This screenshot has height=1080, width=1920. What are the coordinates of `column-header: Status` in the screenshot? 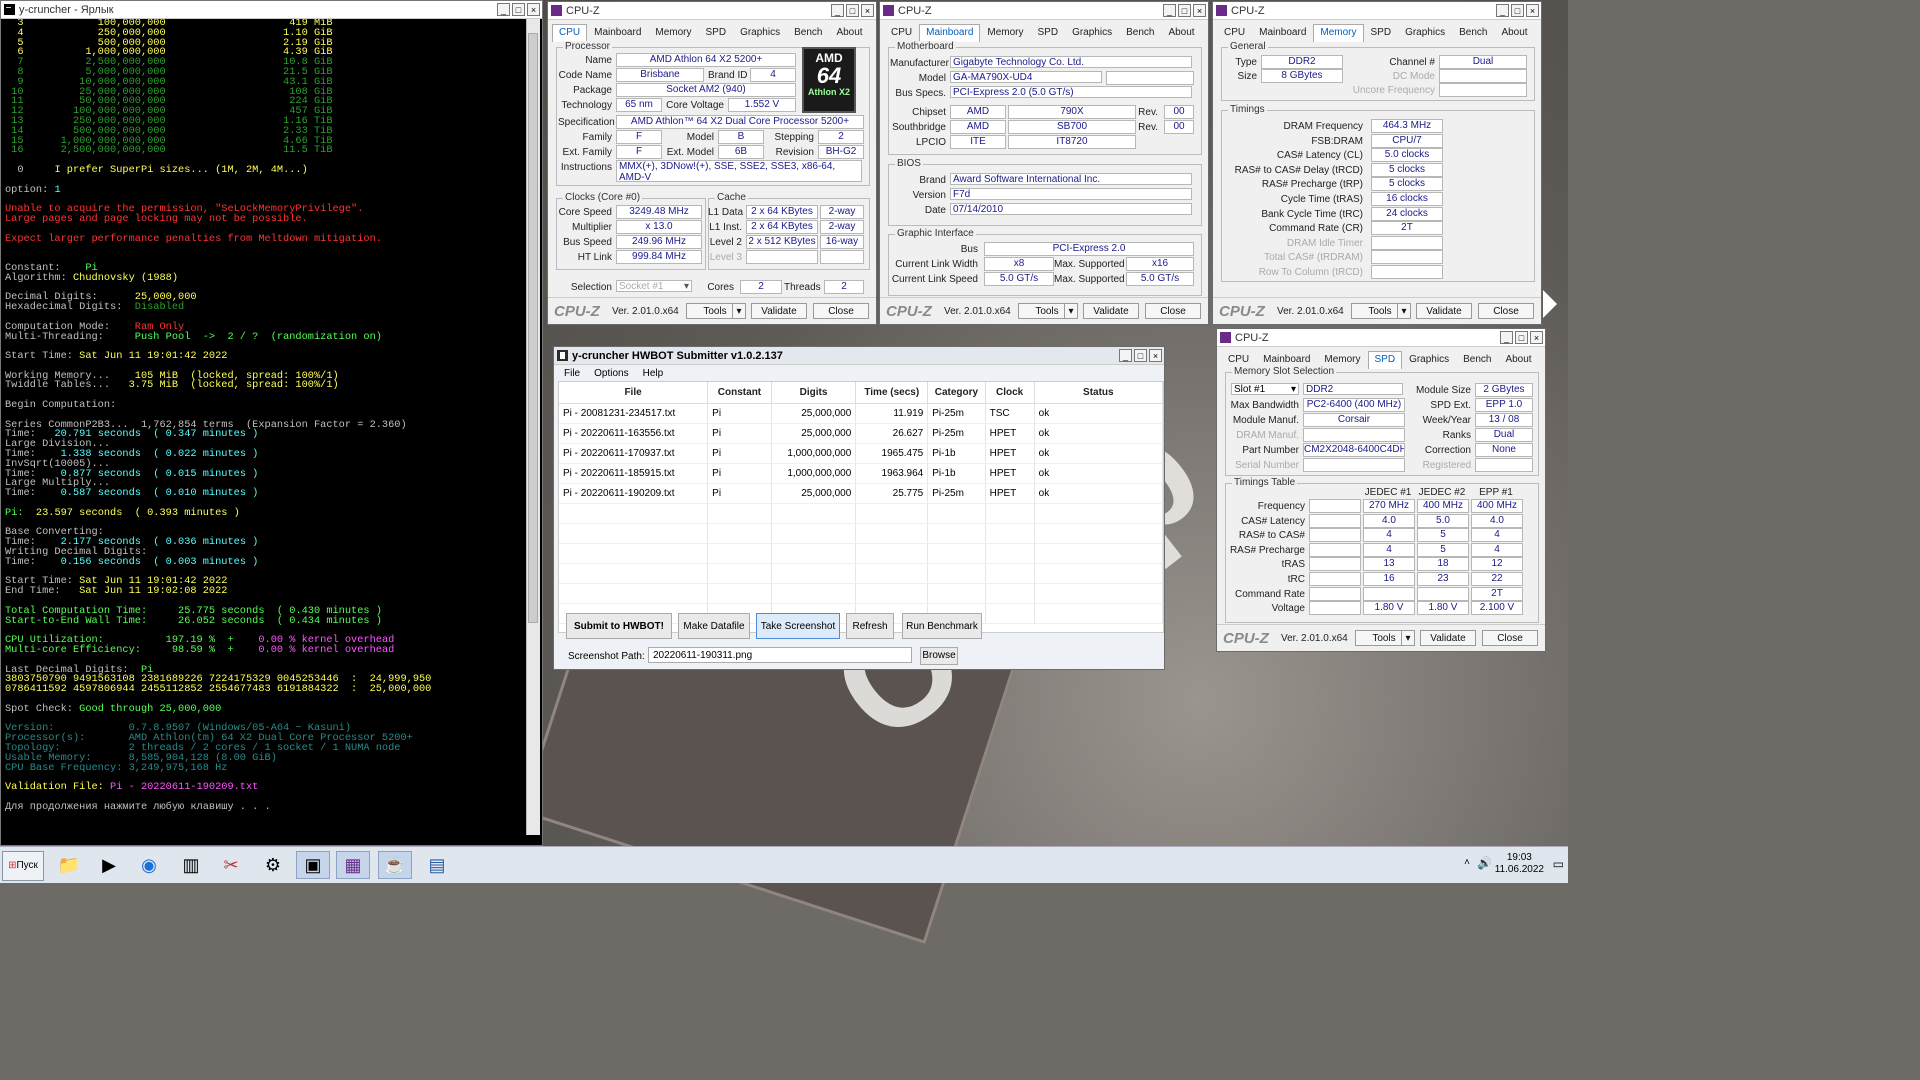 It's located at (1099, 393).